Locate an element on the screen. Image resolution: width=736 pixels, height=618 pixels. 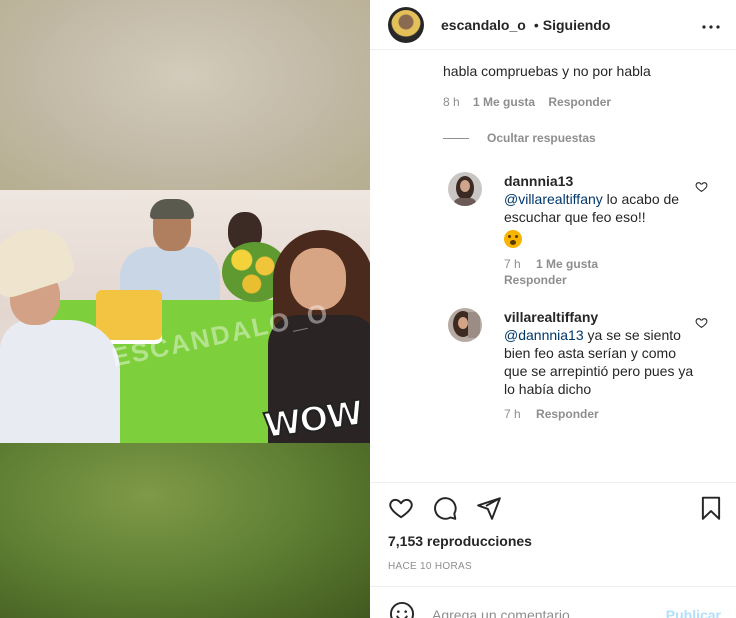
views-count: 7,153 reproducciones is located at coordinates (460, 541).